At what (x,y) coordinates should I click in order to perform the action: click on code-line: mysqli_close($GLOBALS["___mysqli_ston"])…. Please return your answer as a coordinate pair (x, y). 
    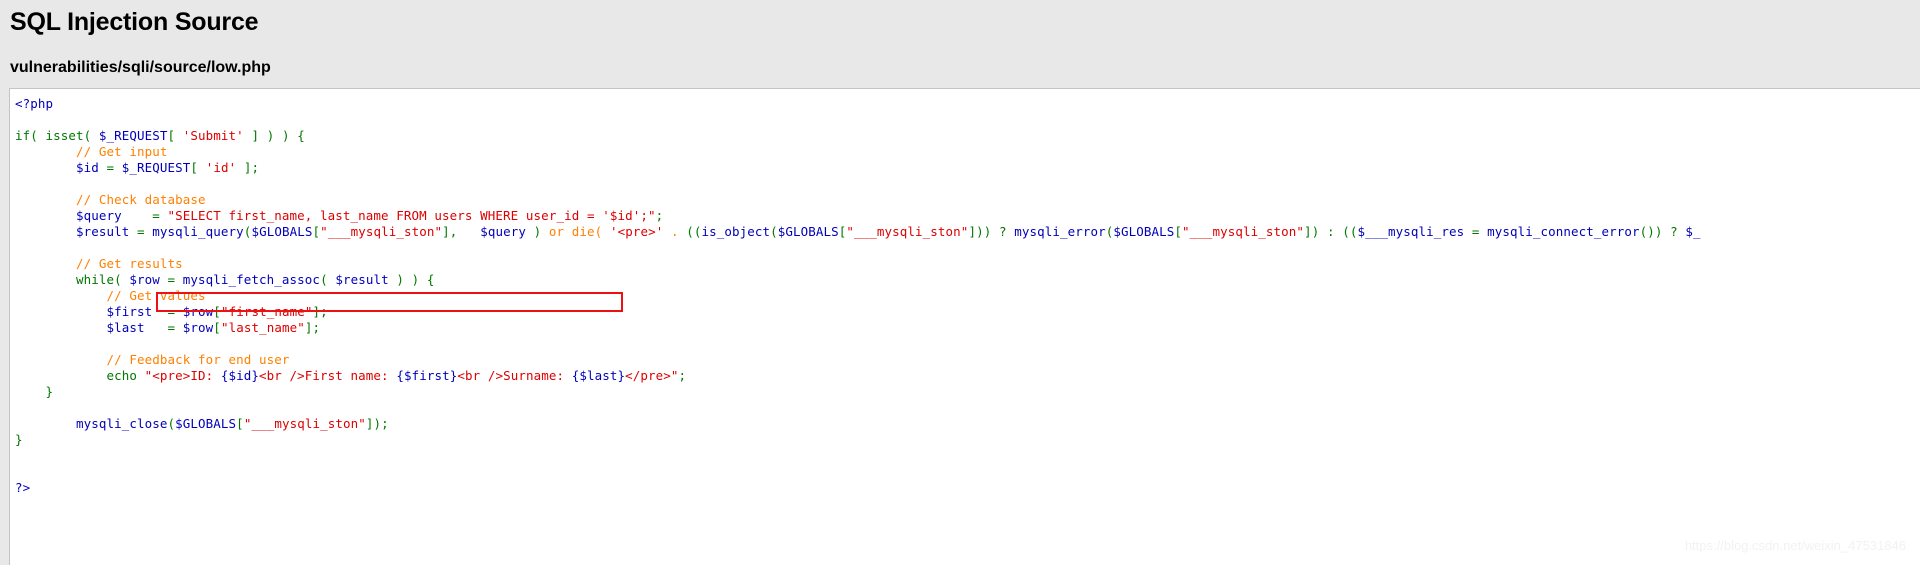
    Looking at the image, I should click on (967, 424).